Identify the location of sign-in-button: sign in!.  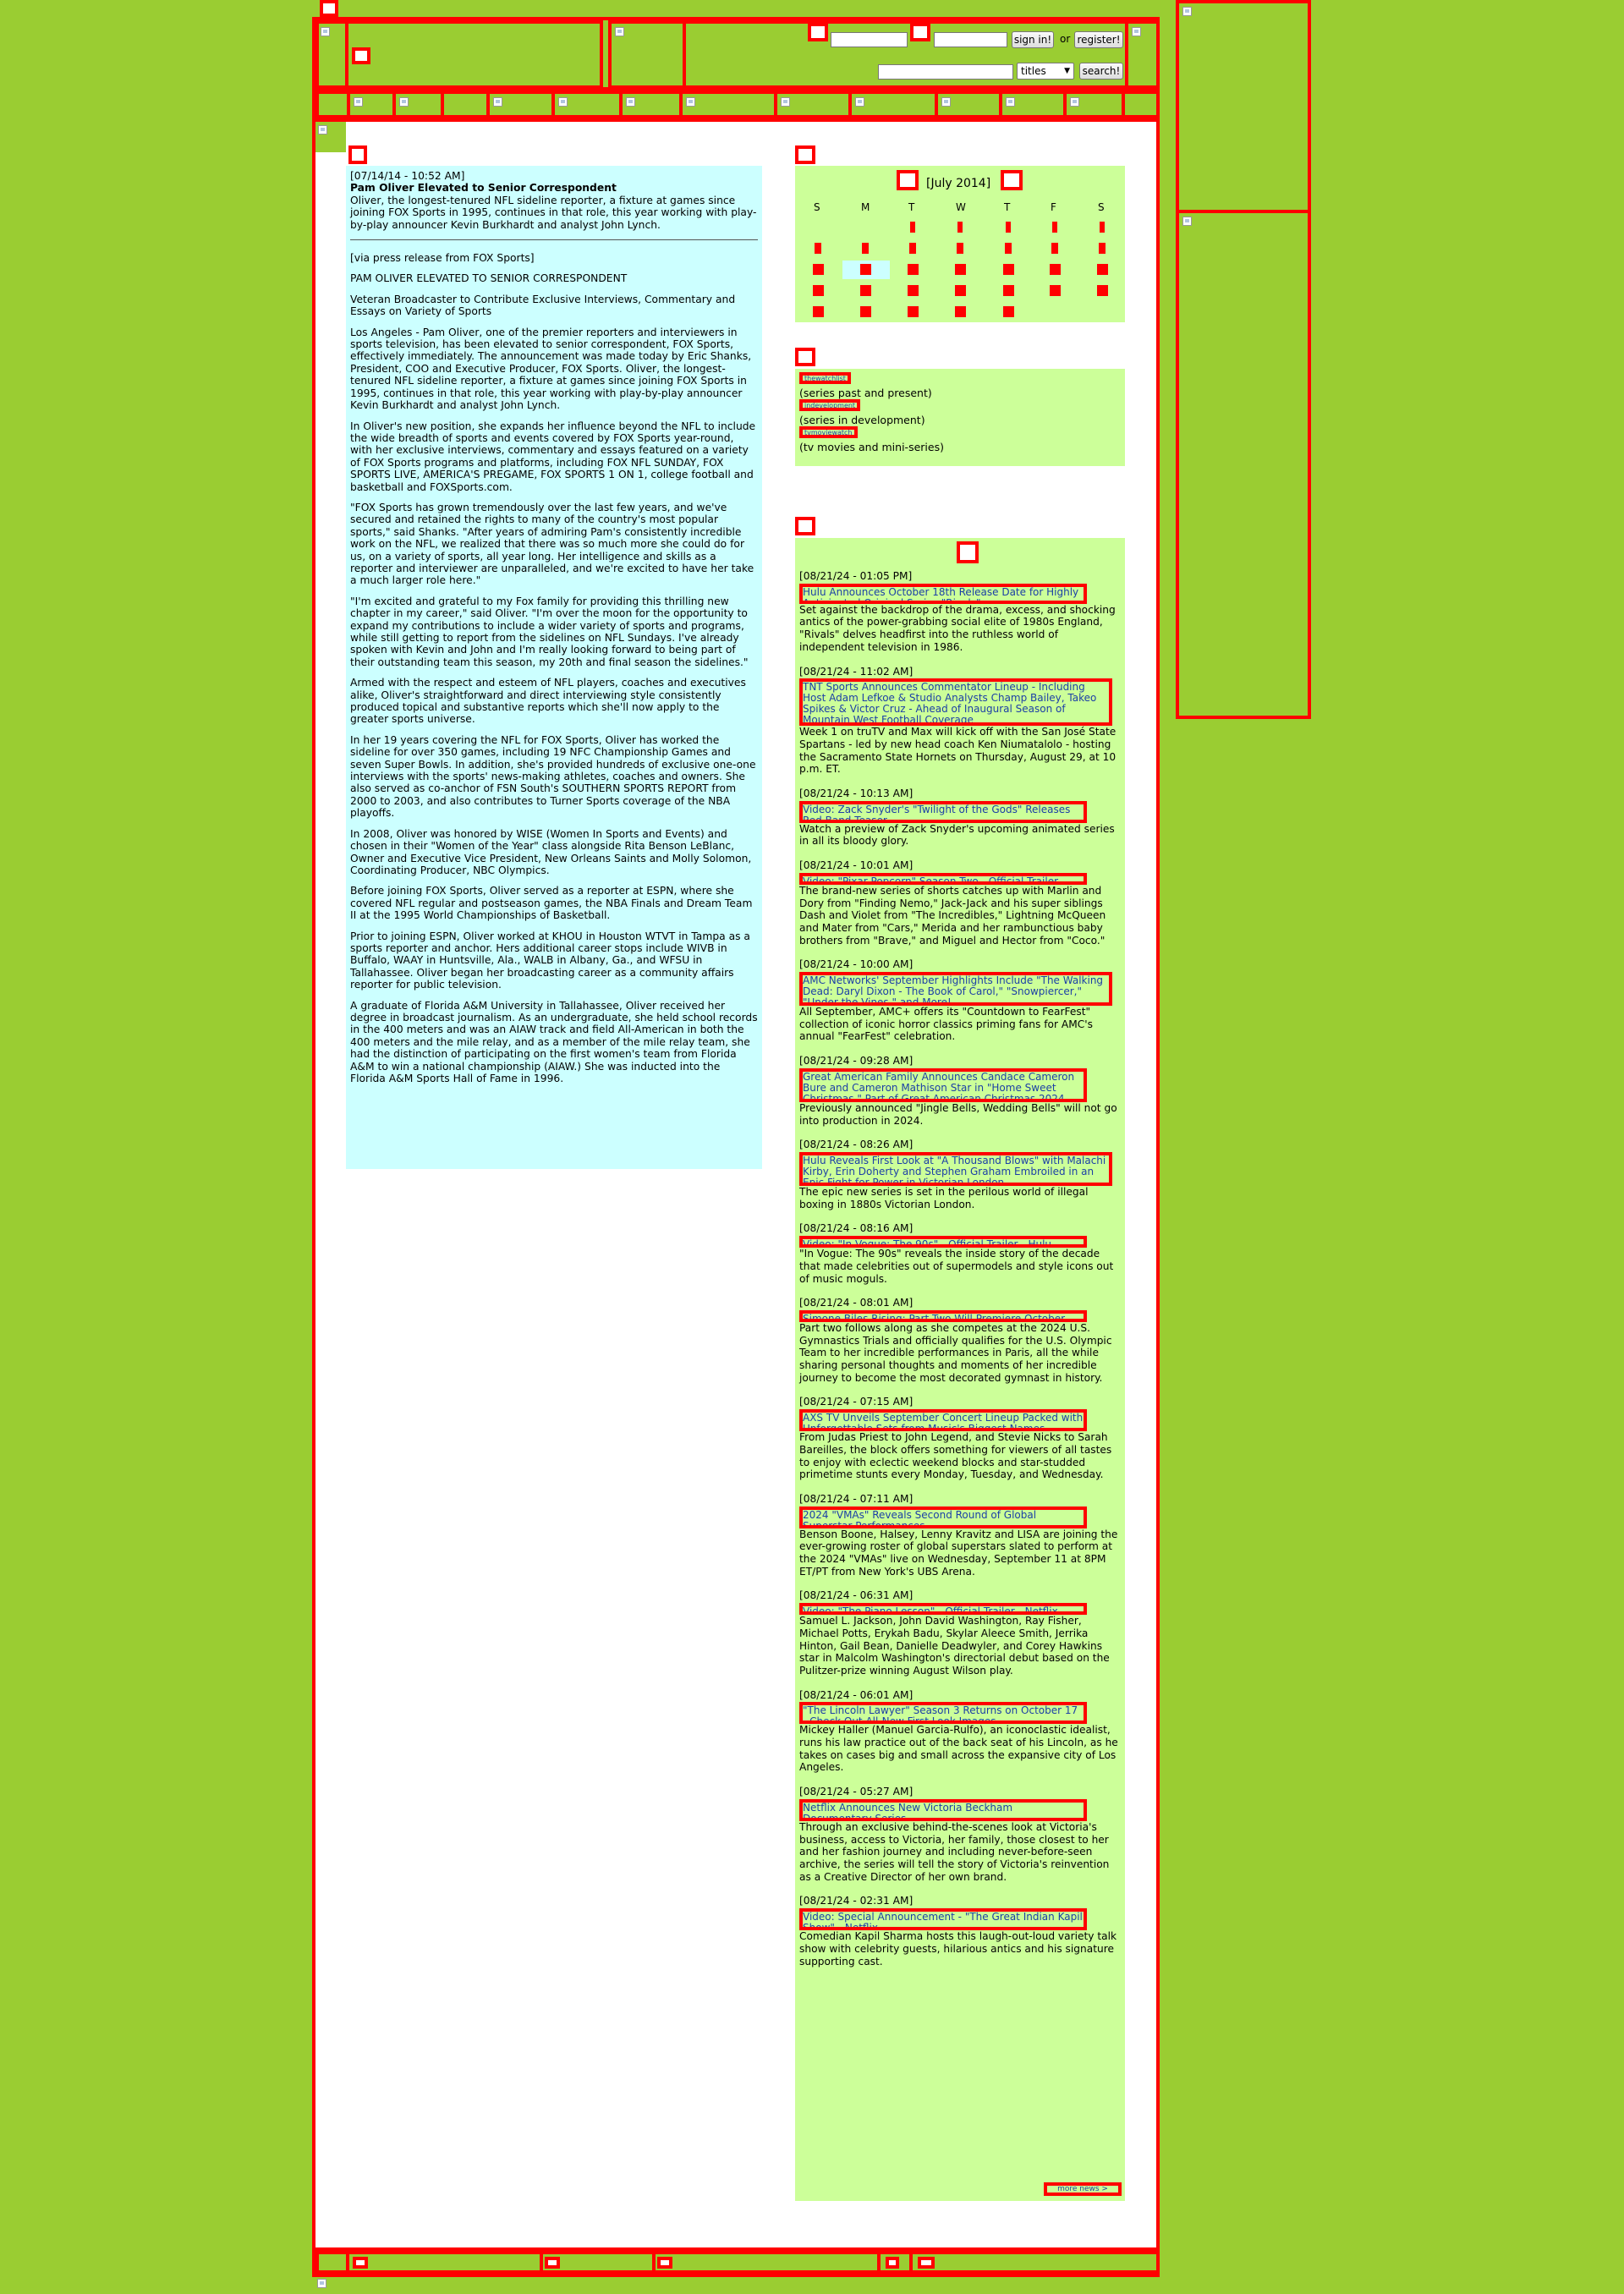
(1033, 39).